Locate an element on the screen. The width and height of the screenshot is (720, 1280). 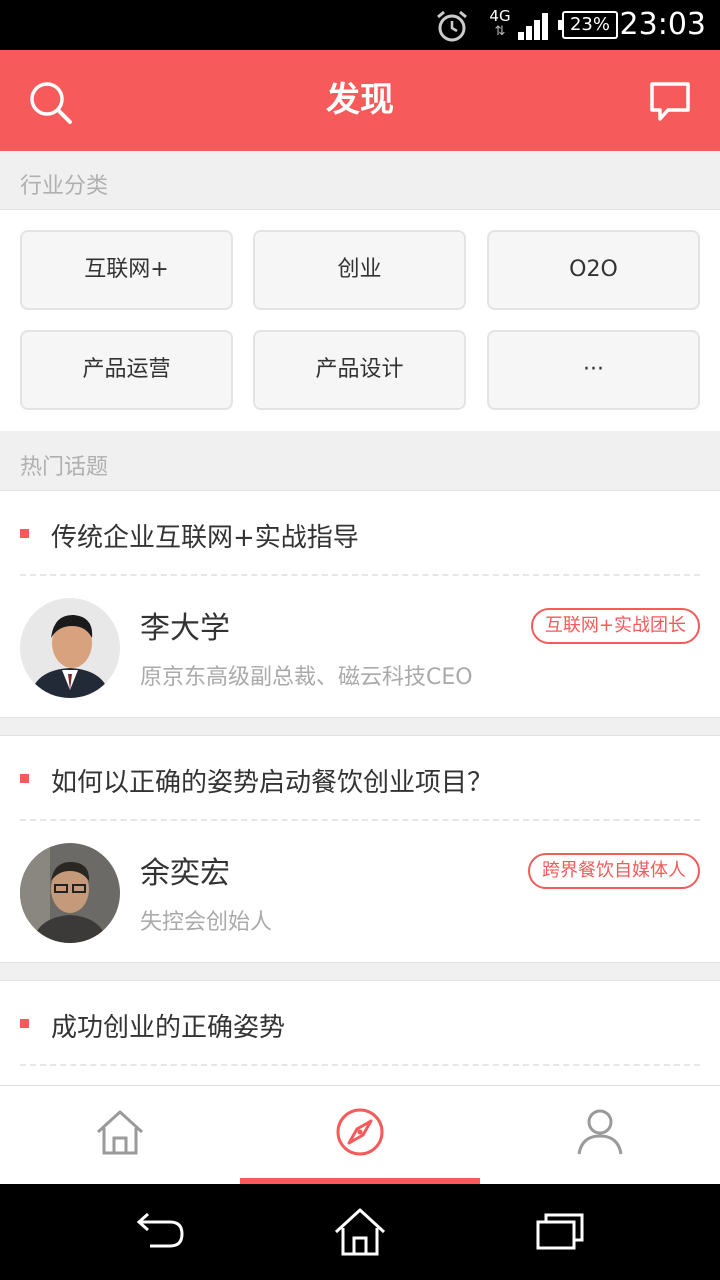
topic-title: 传统企业互联网+实战指导 is located at coordinates (205, 538).